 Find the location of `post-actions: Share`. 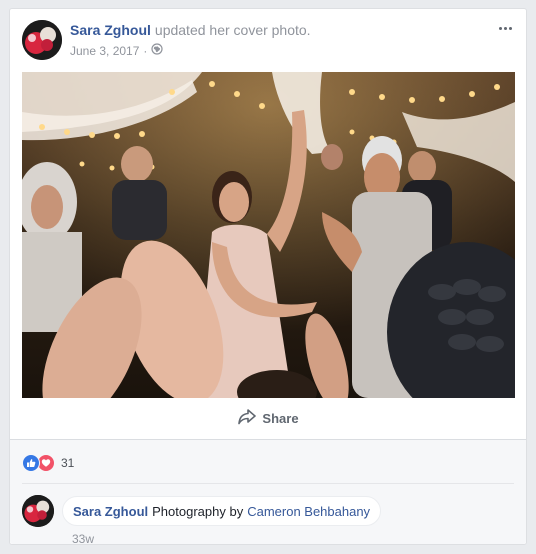

post-actions: Share is located at coordinates (268, 418).